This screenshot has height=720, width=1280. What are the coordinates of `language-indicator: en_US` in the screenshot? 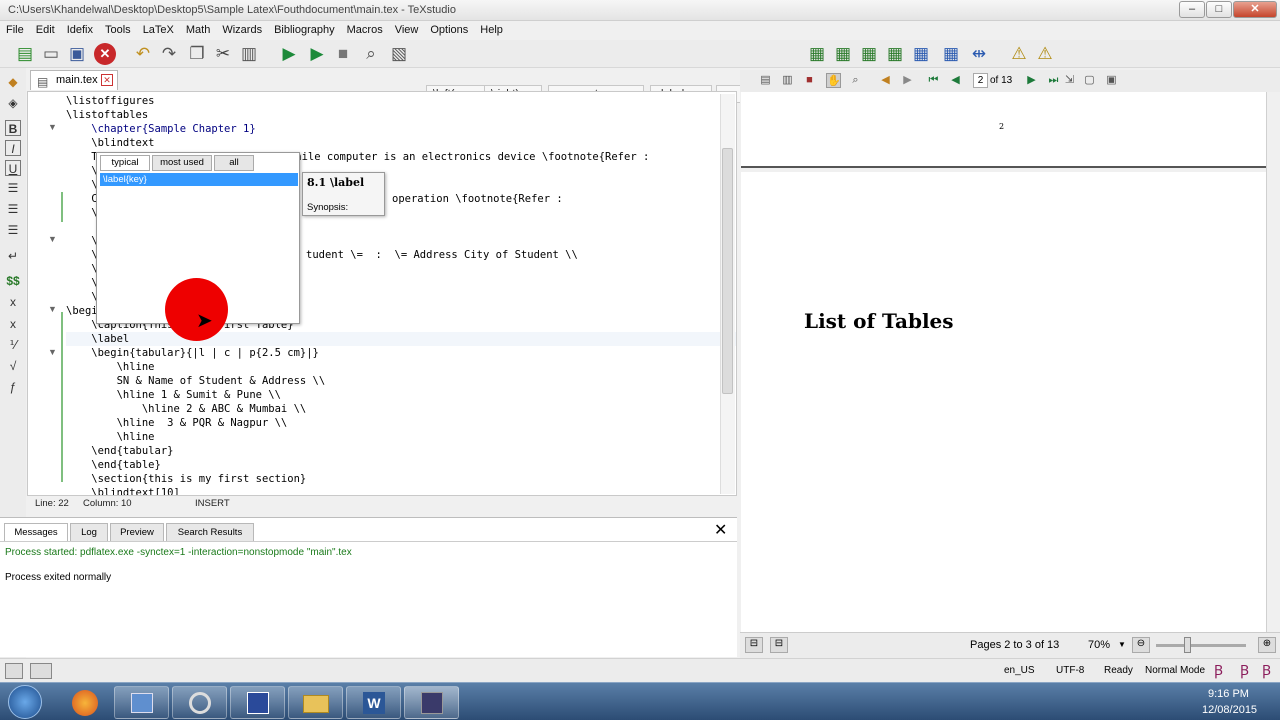 It's located at (1019, 670).